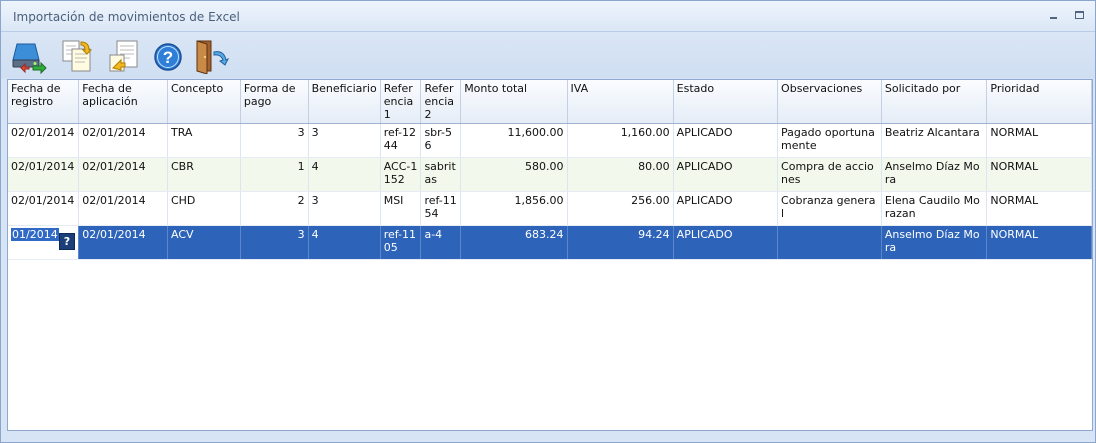 This screenshot has height=443, width=1096. What do you see at coordinates (514, 174) in the screenshot?
I see `cell-monto-total: 580.00` at bounding box center [514, 174].